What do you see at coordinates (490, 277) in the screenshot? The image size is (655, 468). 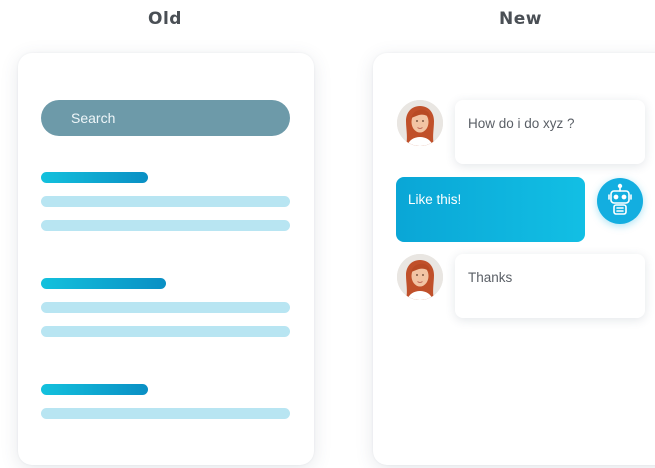 I see `message-text: Thanks` at bounding box center [490, 277].